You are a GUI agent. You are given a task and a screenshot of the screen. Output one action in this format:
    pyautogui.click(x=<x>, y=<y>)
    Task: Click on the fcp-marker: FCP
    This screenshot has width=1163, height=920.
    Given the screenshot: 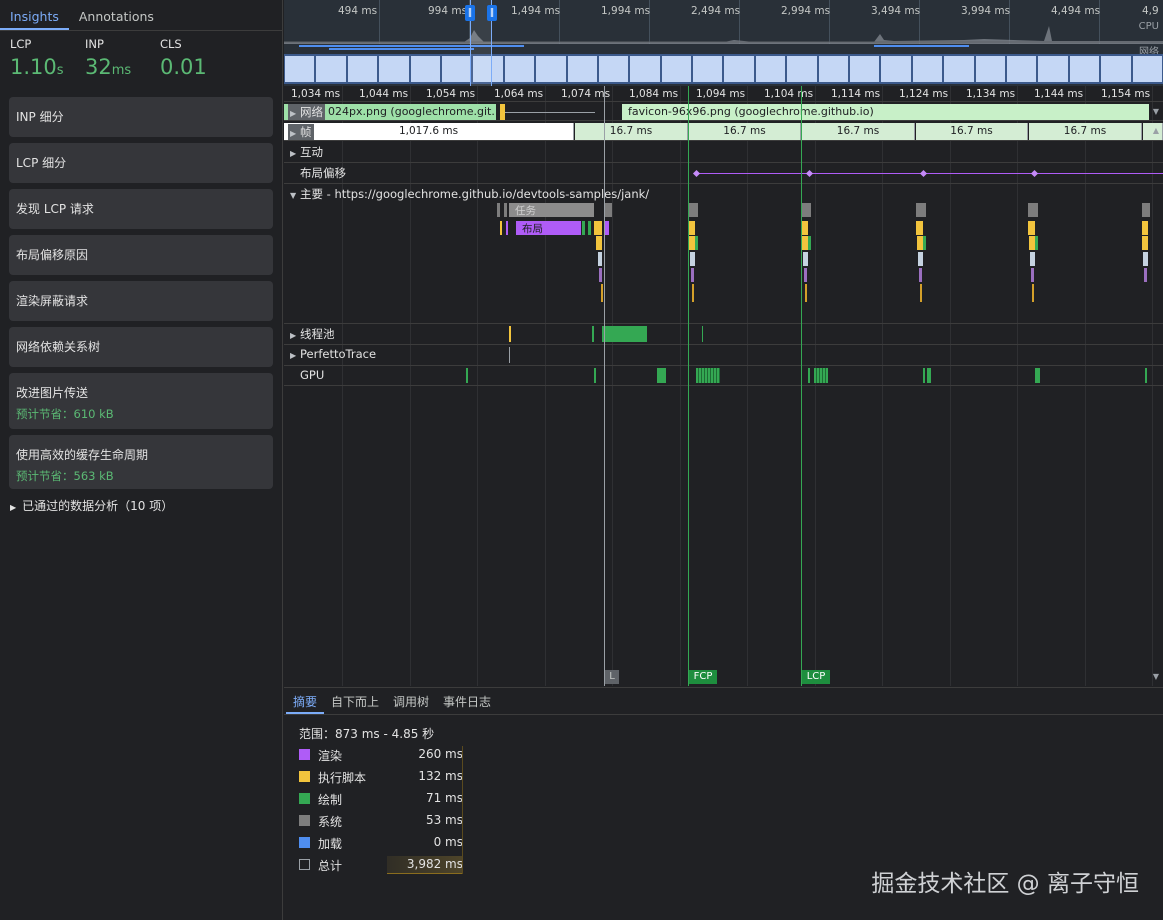 What is the action you would take?
    pyautogui.click(x=703, y=677)
    